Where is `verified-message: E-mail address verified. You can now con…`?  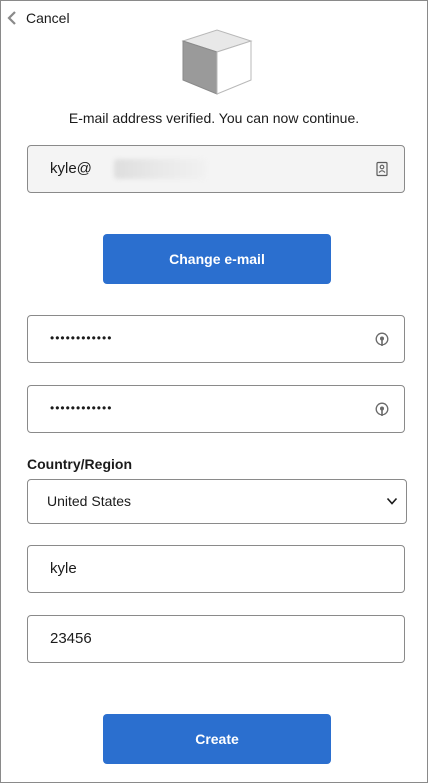 verified-message: E-mail address verified. You can now con… is located at coordinates (214, 118).